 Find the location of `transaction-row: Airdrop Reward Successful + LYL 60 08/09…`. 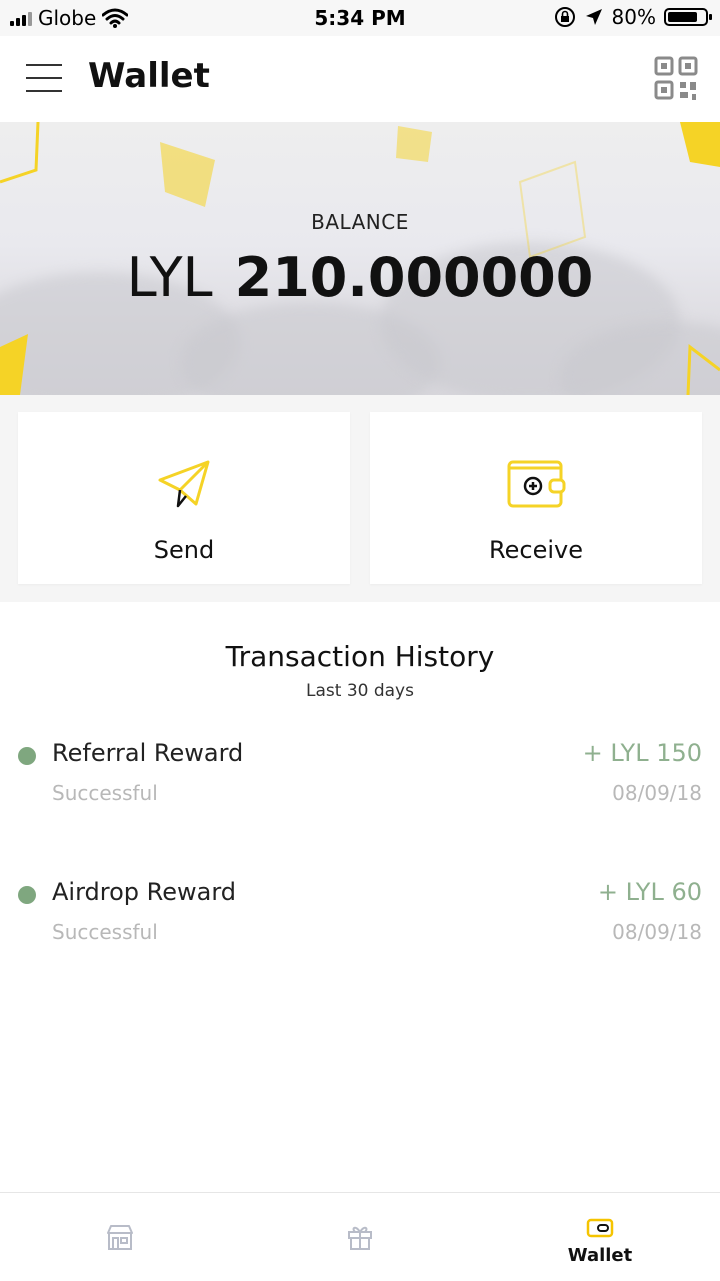

transaction-row: Airdrop Reward Successful + LYL 60 08/09… is located at coordinates (360, 928).